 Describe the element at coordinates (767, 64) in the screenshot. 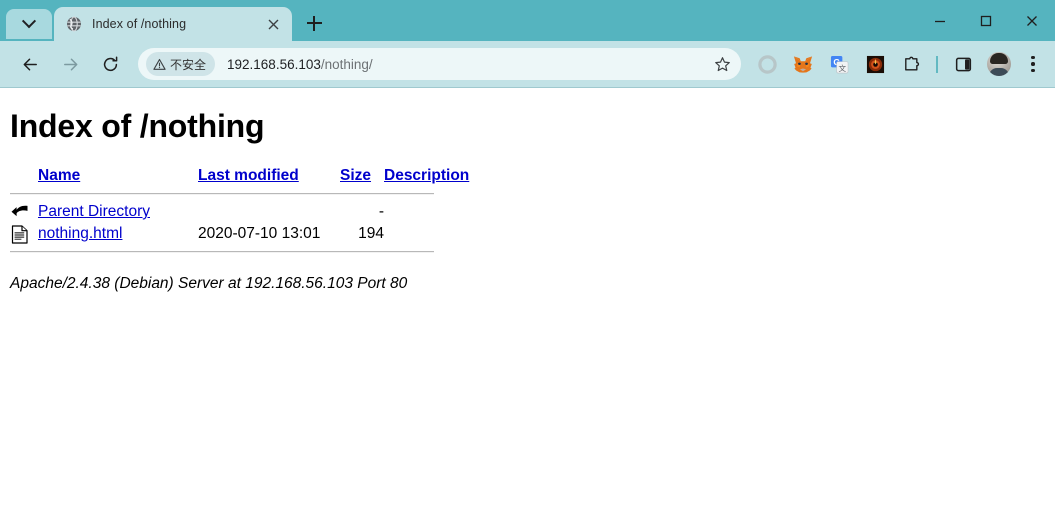

I see `circle-ring-icon` at that location.